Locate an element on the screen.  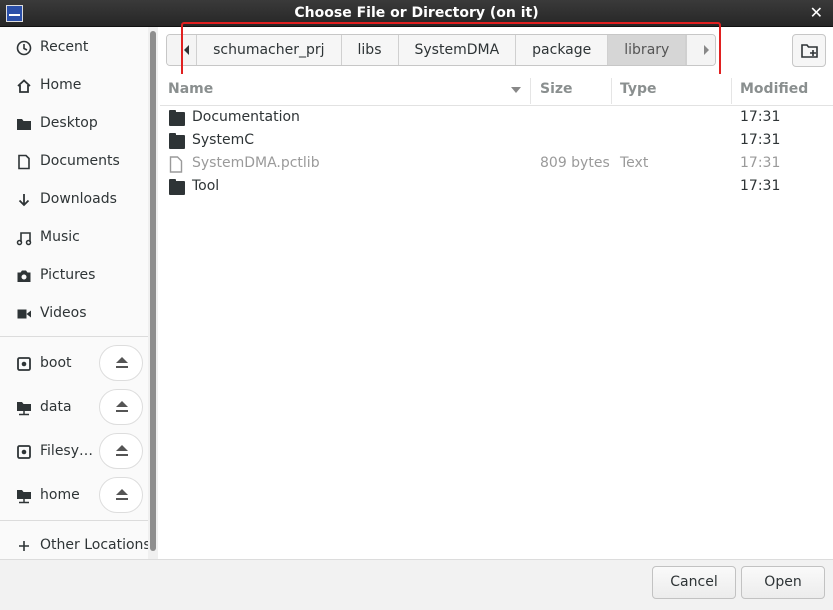
list-header: Name Size Type Modified is located at coordinates (496, 90).